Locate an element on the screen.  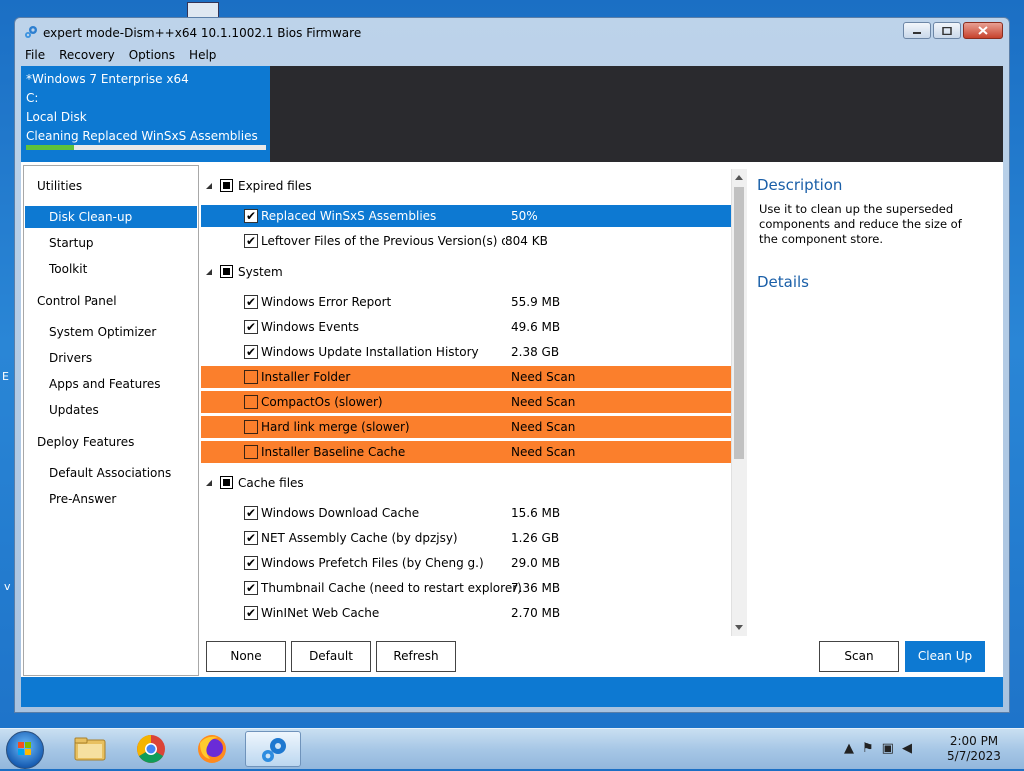
list-item: Hard link merge (slower) Need Scan is located at coordinates (466, 427).